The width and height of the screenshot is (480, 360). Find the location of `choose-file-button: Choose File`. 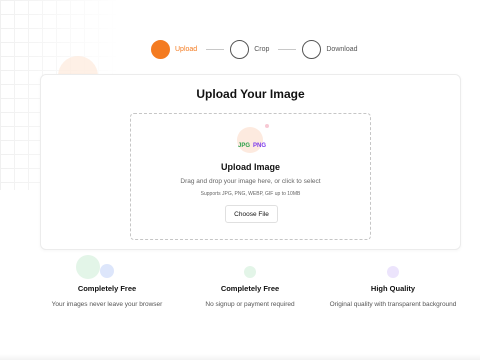

choose-file-button: Choose File is located at coordinates (251, 214).